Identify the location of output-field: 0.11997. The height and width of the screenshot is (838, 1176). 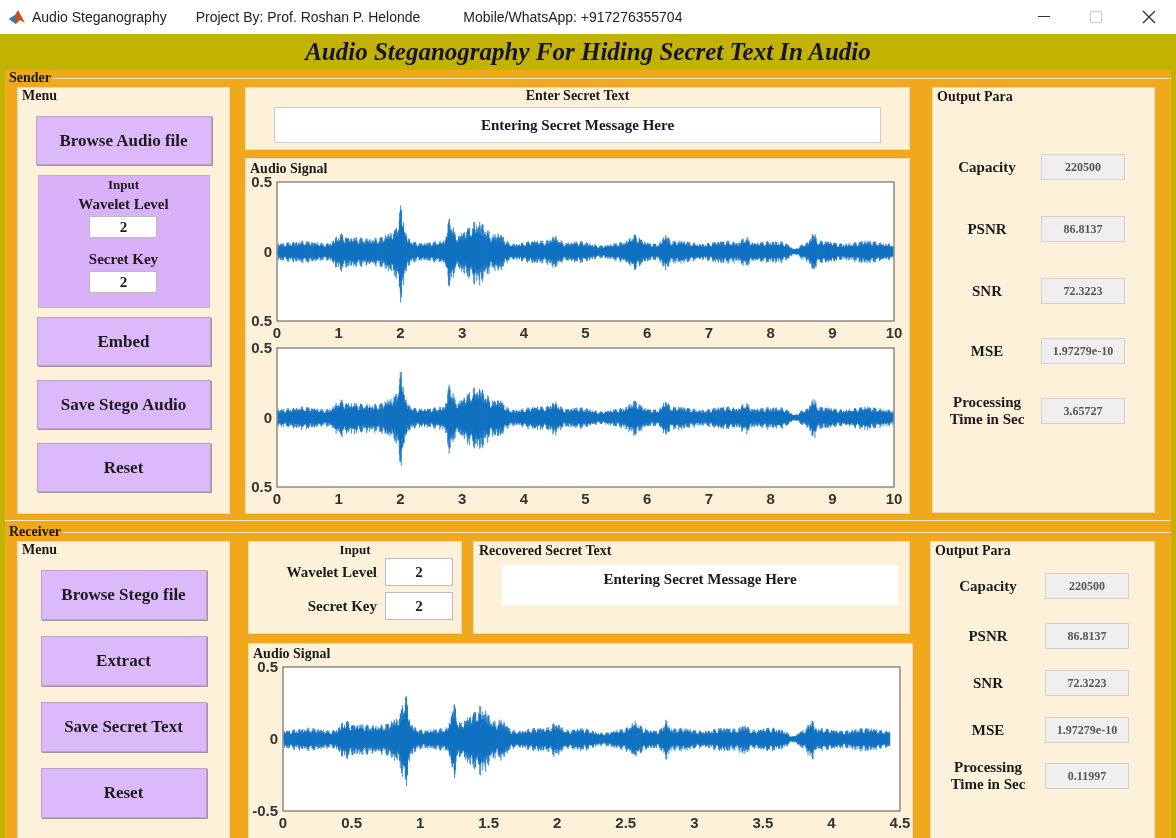
(1087, 776).